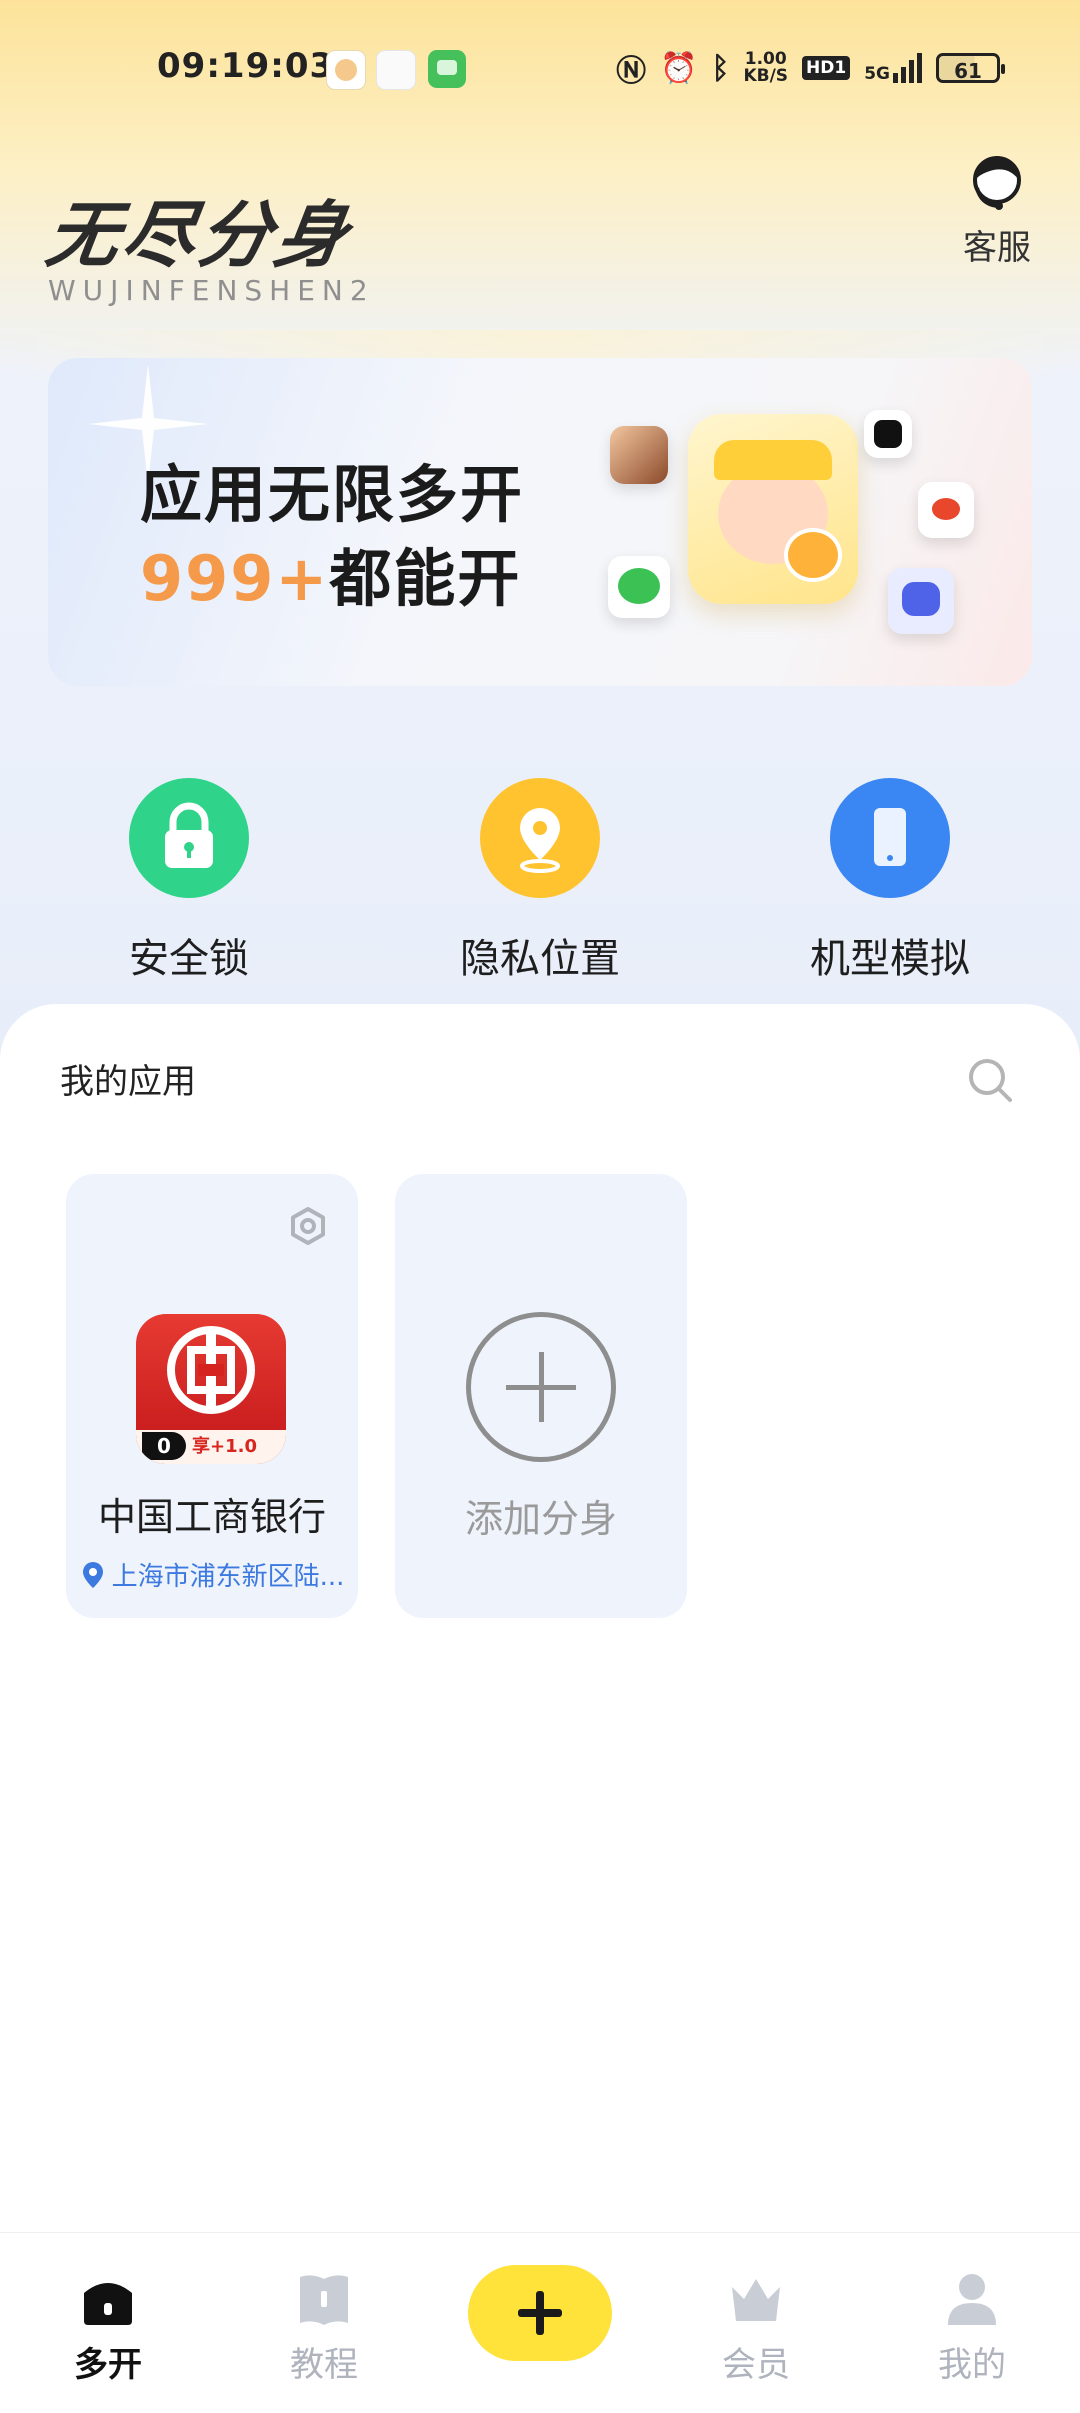  Describe the element at coordinates (997, 183) in the screenshot. I see `headset-icon` at that location.